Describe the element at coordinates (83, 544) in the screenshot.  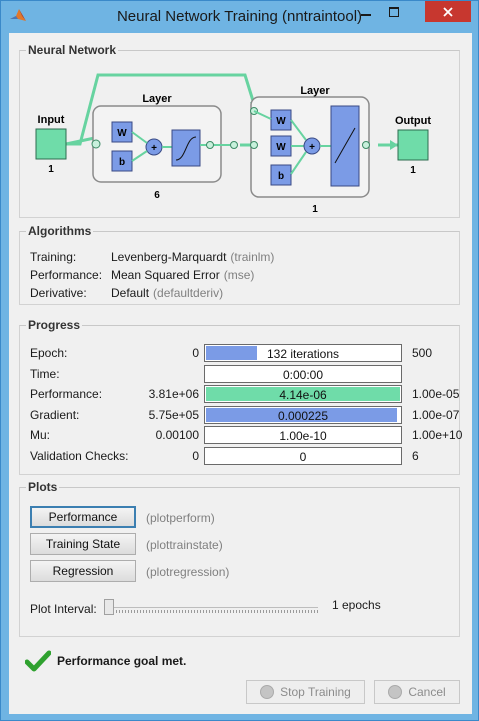
I see `plot-training-state-button: Training State` at that location.